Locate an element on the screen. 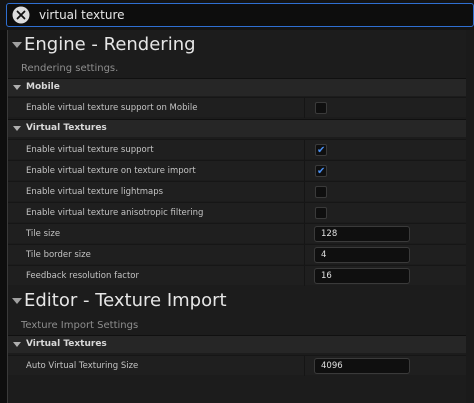 The image size is (474, 403). tile-border-size-input: 4 is located at coordinates (362, 255).